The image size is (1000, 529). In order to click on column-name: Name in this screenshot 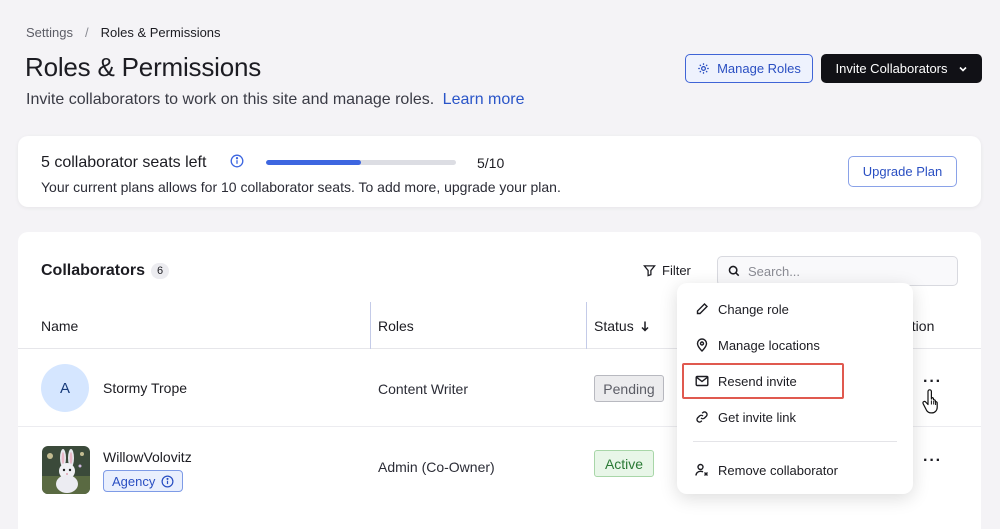, I will do `click(59, 326)`.